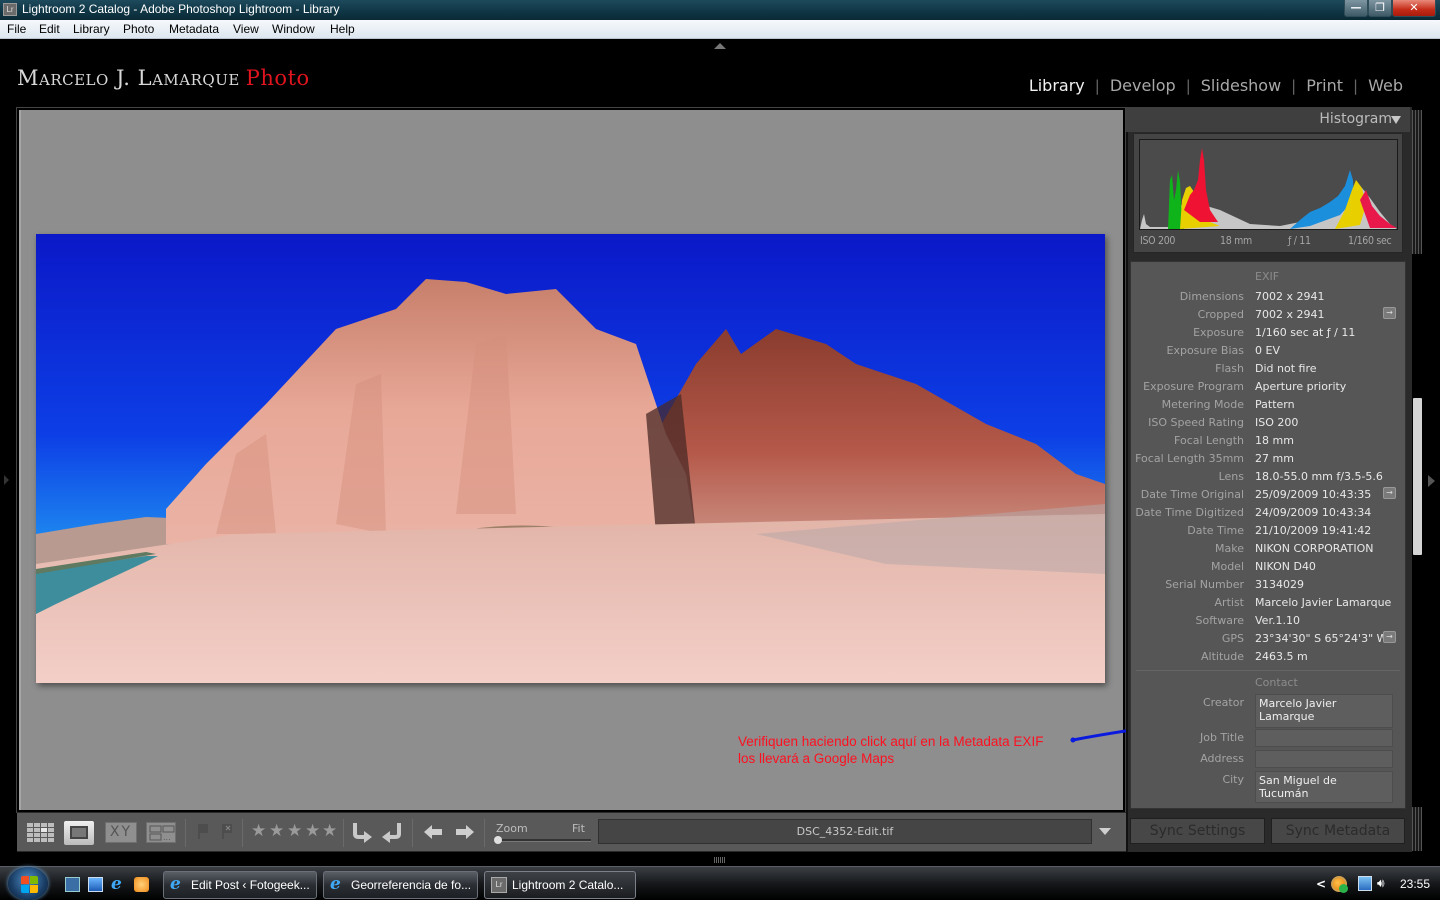 The width and height of the screenshot is (1440, 900). Describe the element at coordinates (1301, 386) in the screenshot. I see `exif-value: Aperture priority` at that location.